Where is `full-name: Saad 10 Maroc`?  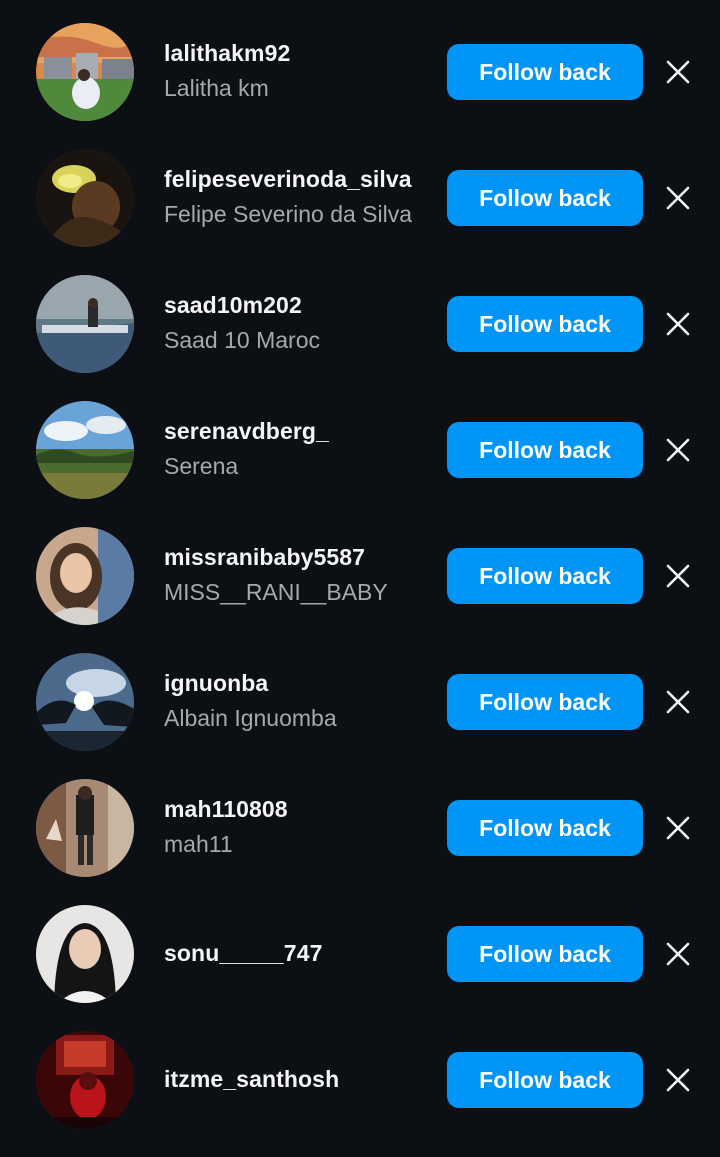
full-name: Saad 10 Maroc is located at coordinates (242, 340).